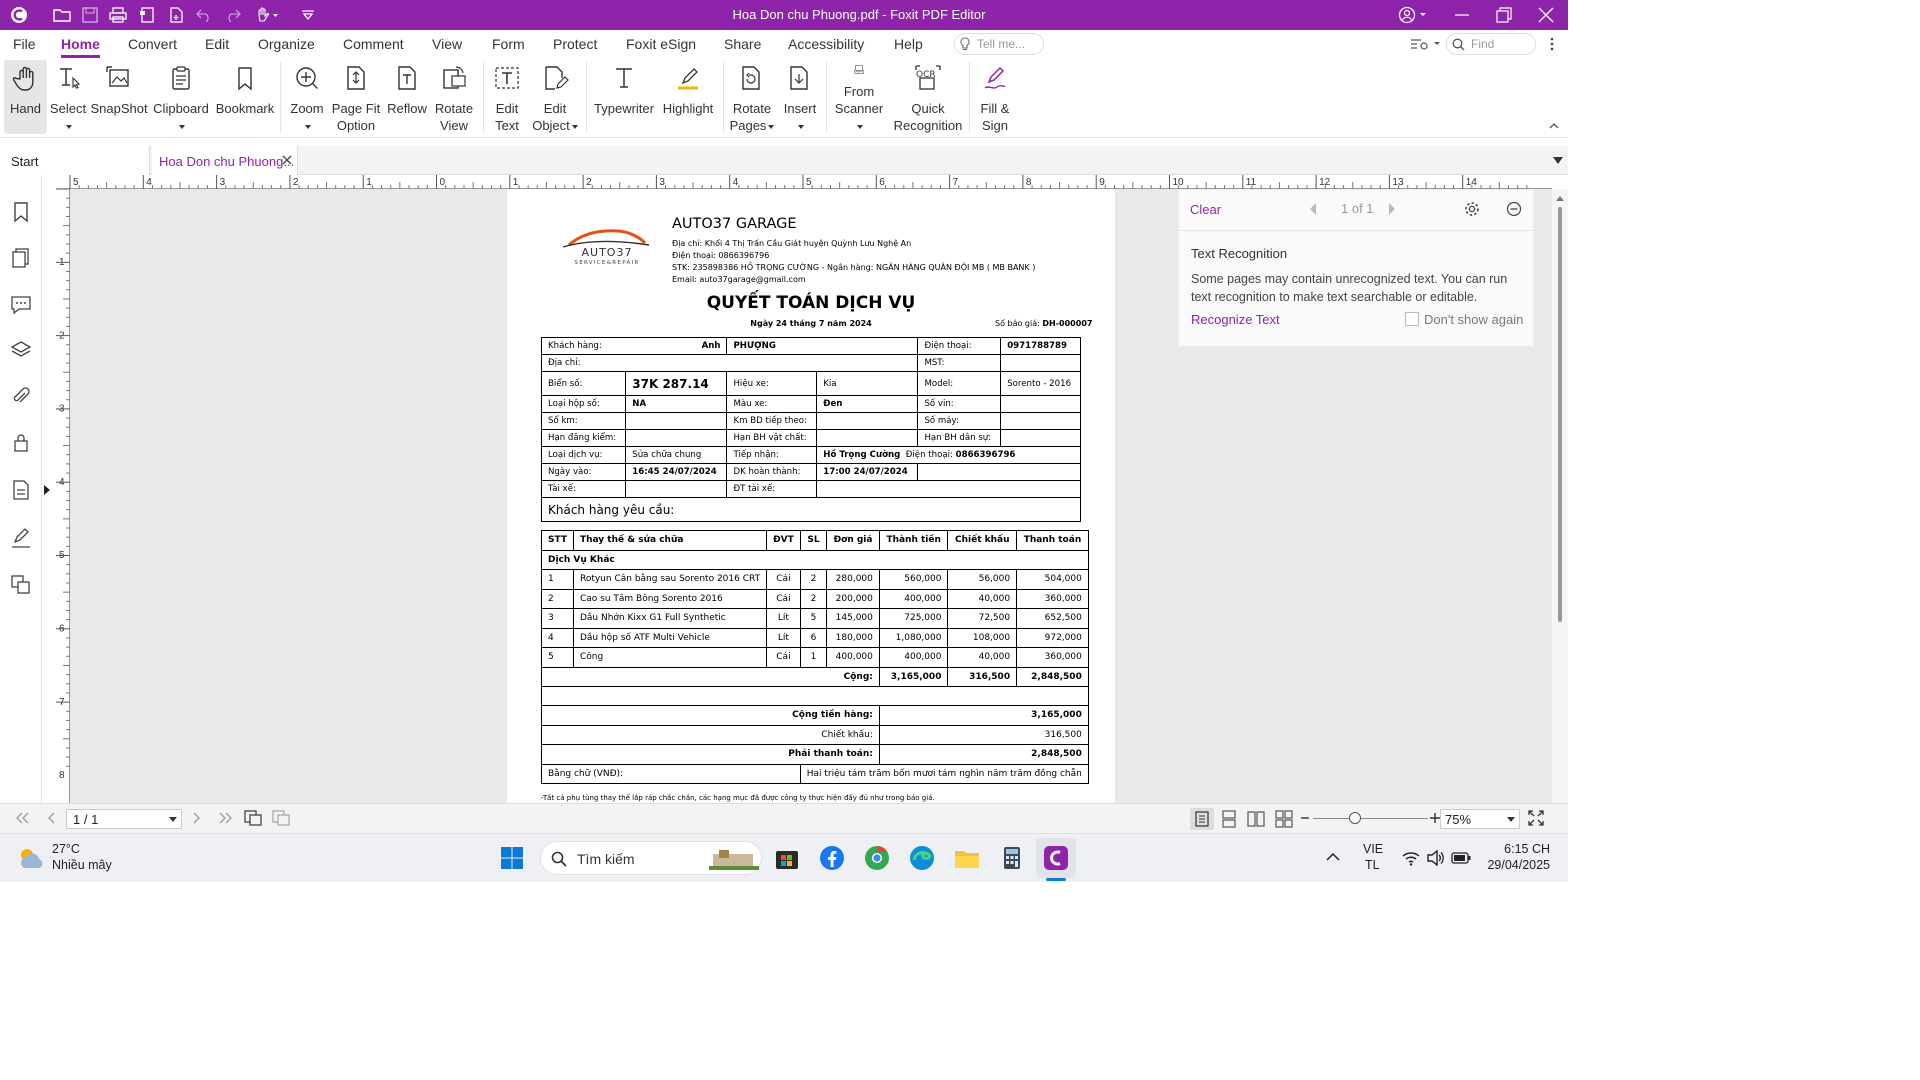 The height and width of the screenshot is (1080, 1920). I want to click on continuous-view-icon, so click(1229, 819).